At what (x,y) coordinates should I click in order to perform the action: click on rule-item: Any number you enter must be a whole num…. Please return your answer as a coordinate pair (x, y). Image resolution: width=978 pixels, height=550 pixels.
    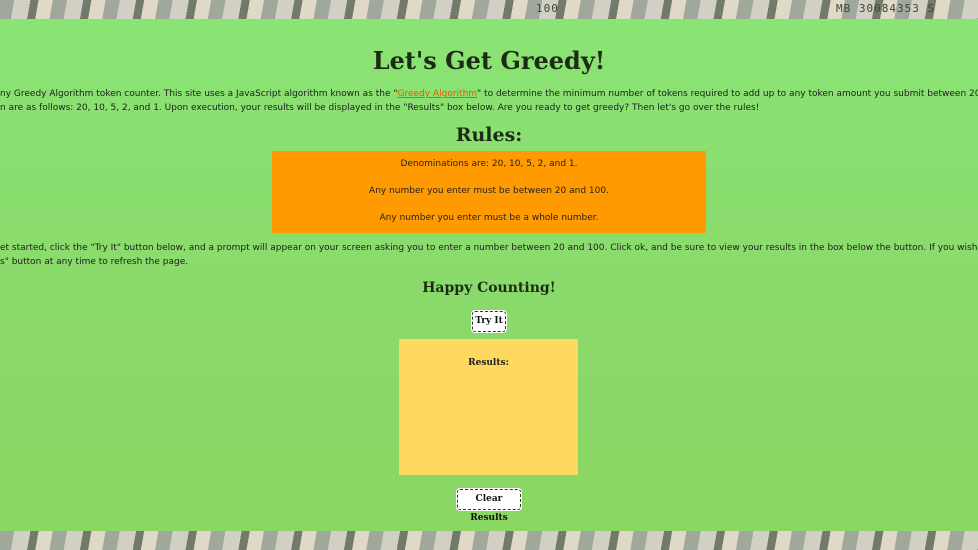
    Looking at the image, I should click on (489, 218).